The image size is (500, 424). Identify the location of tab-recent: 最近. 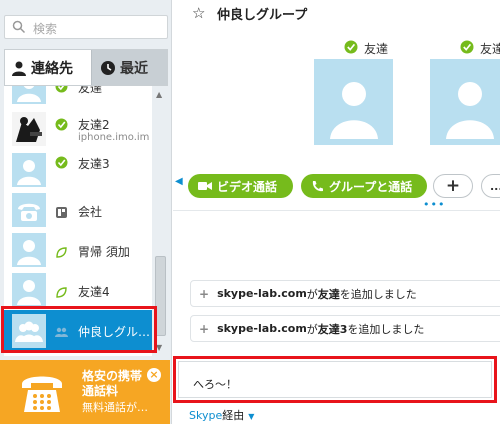
(129, 67).